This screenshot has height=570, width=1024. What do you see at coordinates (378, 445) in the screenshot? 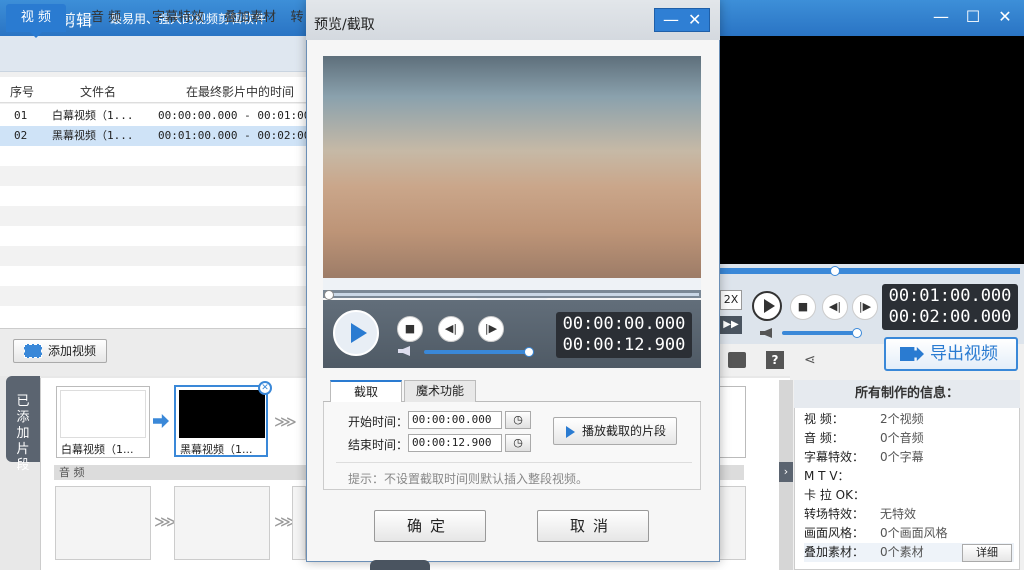
I see `end-time-label: 结束时间：` at bounding box center [378, 445].